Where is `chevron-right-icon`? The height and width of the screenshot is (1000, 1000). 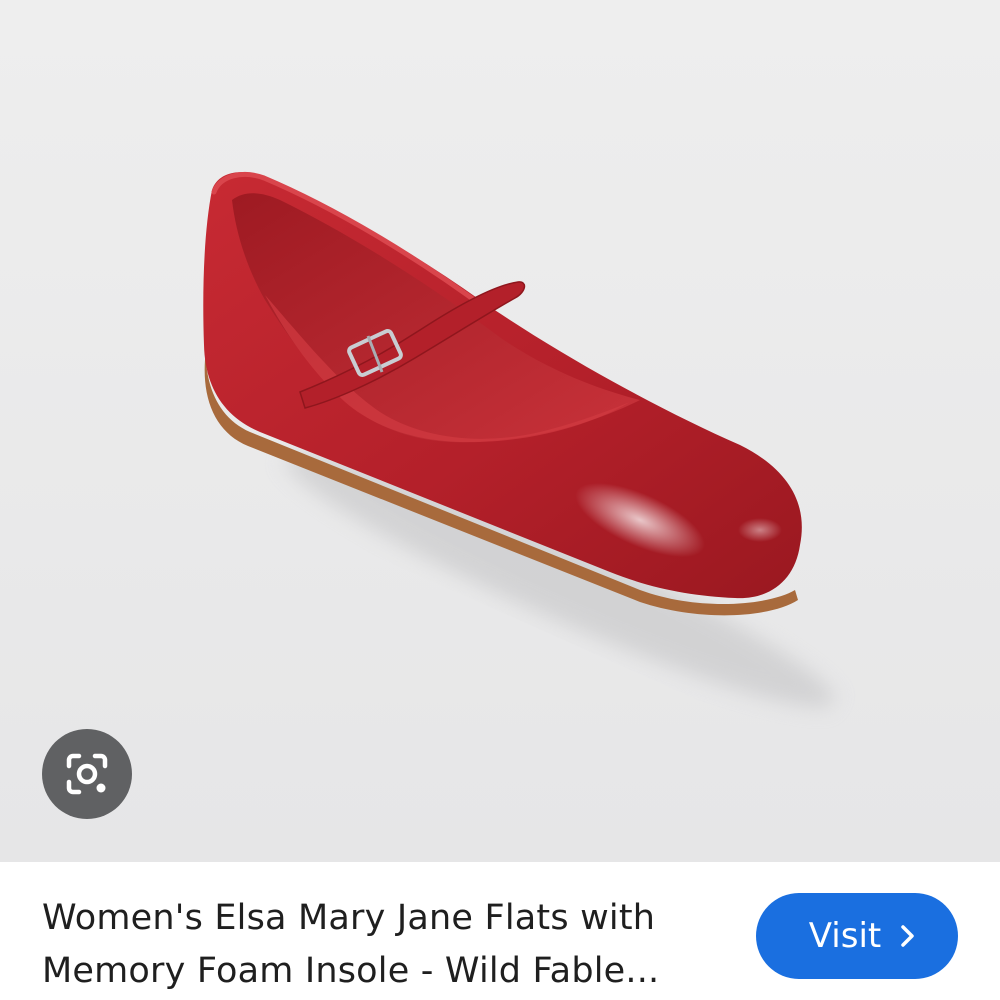 chevron-right-icon is located at coordinates (907, 936).